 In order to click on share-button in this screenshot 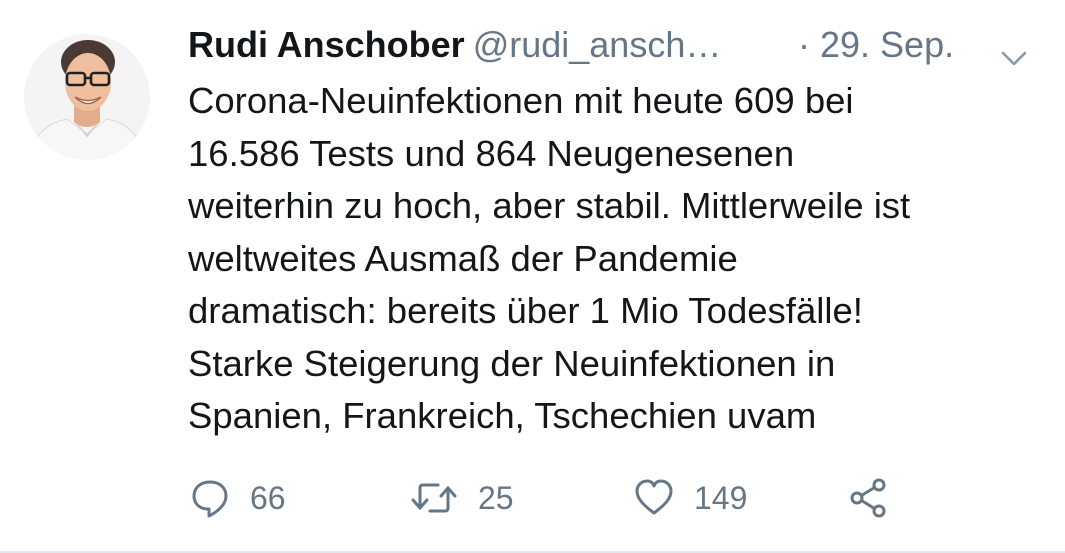, I will do `click(868, 498)`.